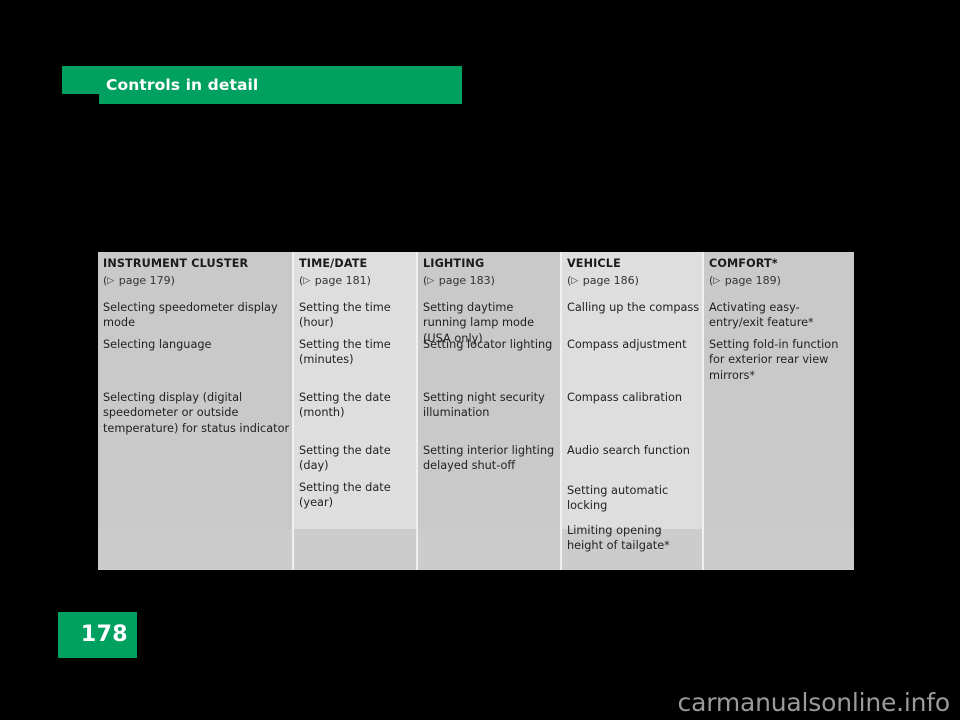  What do you see at coordinates (104, 634) in the screenshot?
I see `page-number: 178` at bounding box center [104, 634].